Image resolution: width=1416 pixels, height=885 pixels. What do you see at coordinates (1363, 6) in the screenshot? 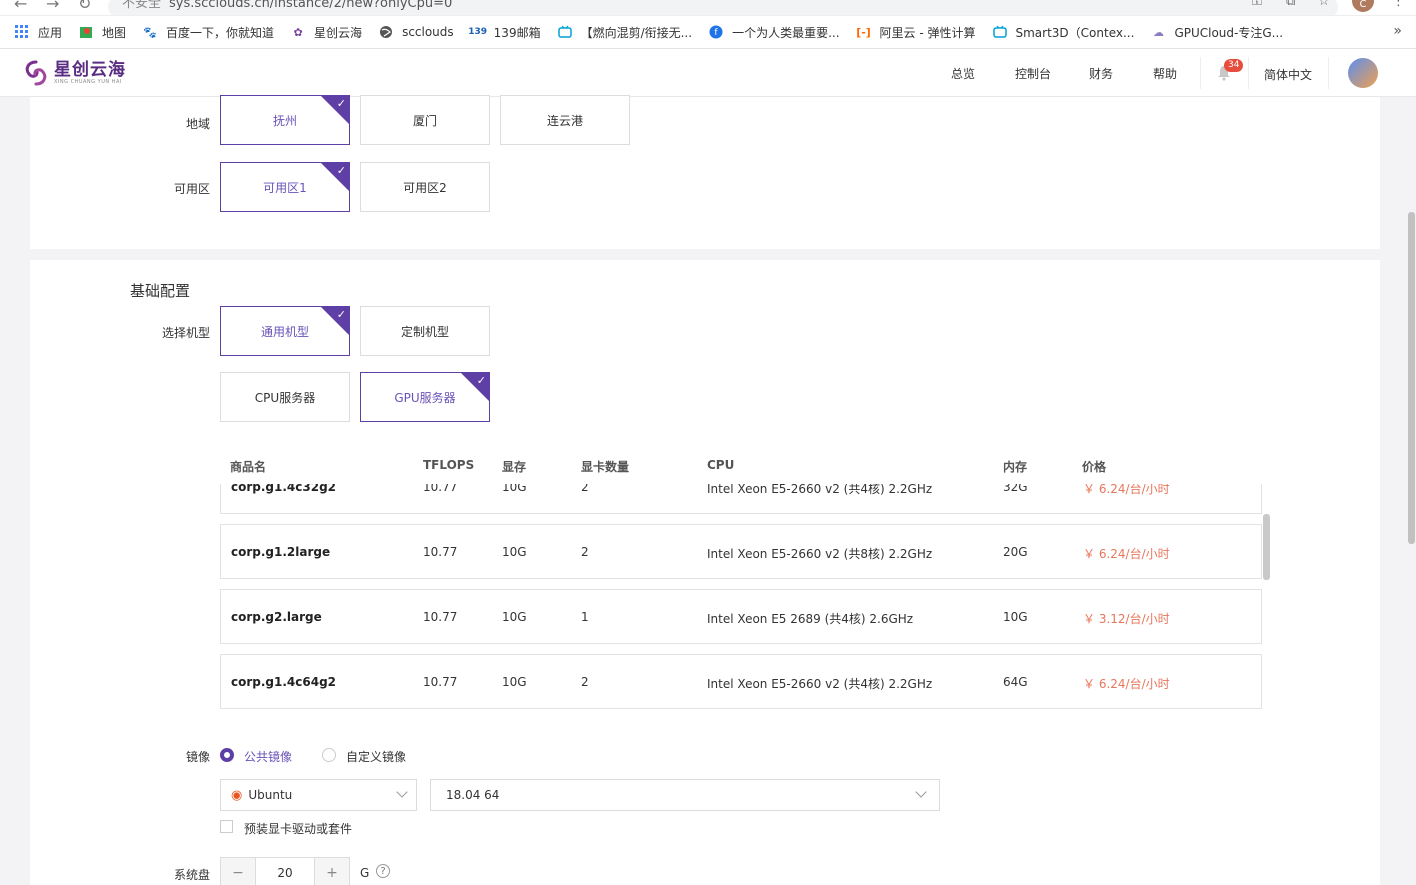
I see `profile-avatar: C` at bounding box center [1363, 6].